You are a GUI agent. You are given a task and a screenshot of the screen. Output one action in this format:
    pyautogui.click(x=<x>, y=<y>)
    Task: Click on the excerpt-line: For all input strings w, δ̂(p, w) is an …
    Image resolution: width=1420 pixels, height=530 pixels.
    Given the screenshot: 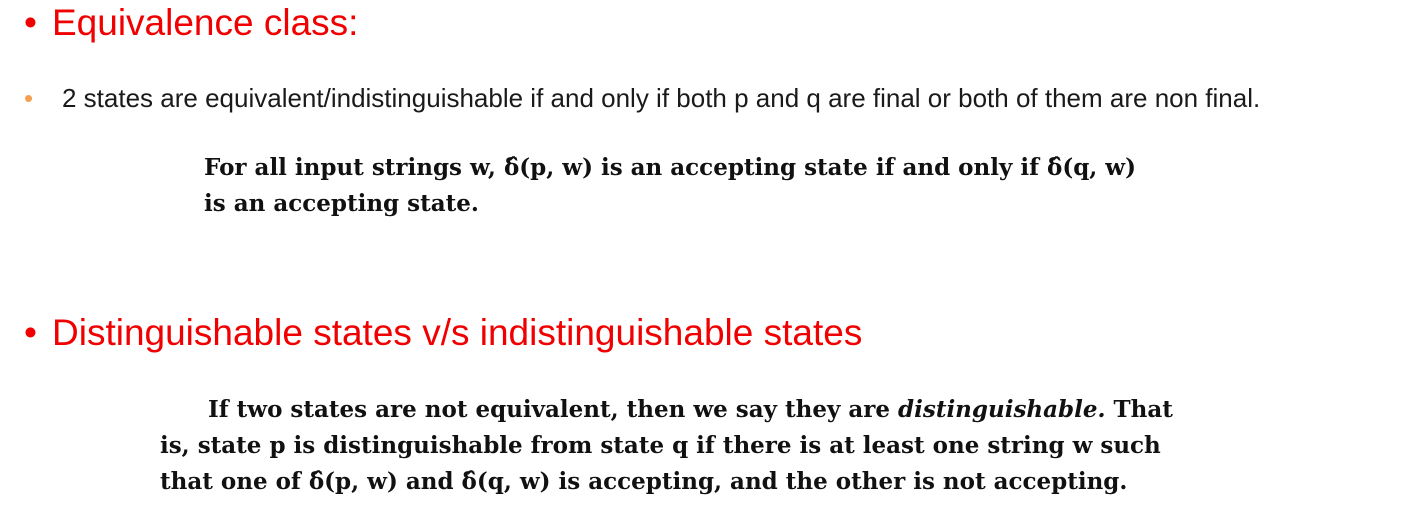 What is the action you would take?
    pyautogui.click(x=670, y=167)
    